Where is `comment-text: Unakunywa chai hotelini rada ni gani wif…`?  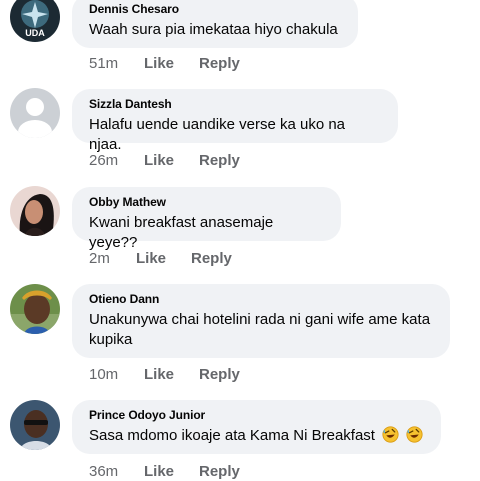
comment-text: Unakunywa chai hotelini rada ni gani wif… is located at coordinates (261, 330).